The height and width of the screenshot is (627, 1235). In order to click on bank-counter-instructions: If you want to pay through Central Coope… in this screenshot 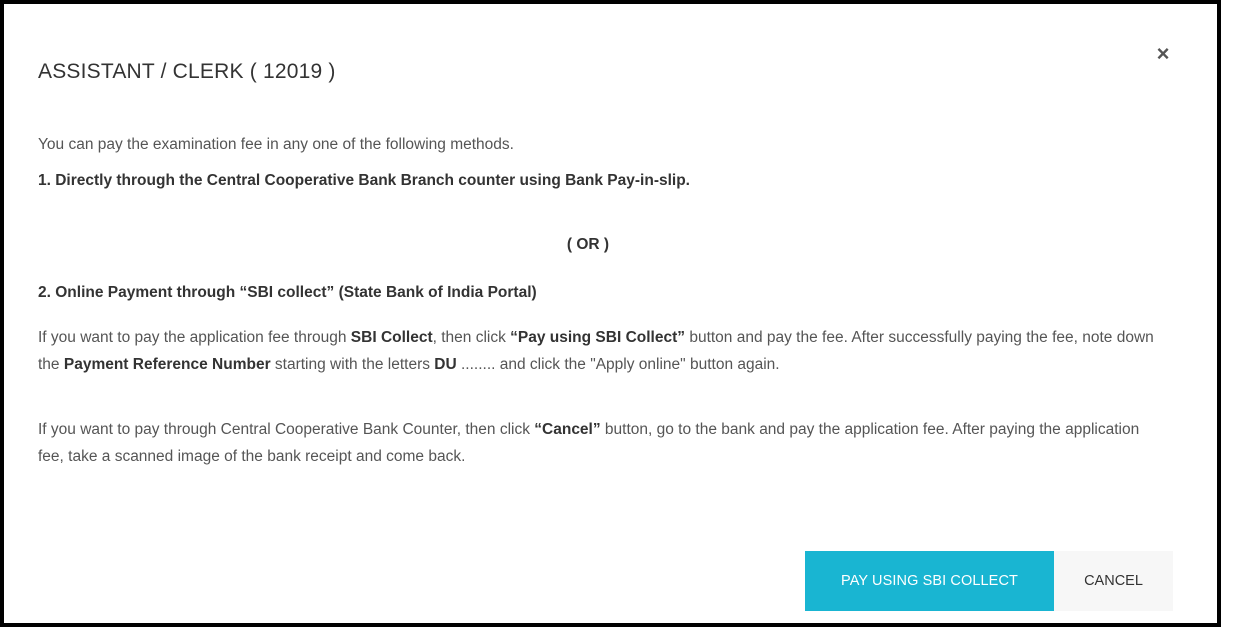, I will do `click(598, 443)`.